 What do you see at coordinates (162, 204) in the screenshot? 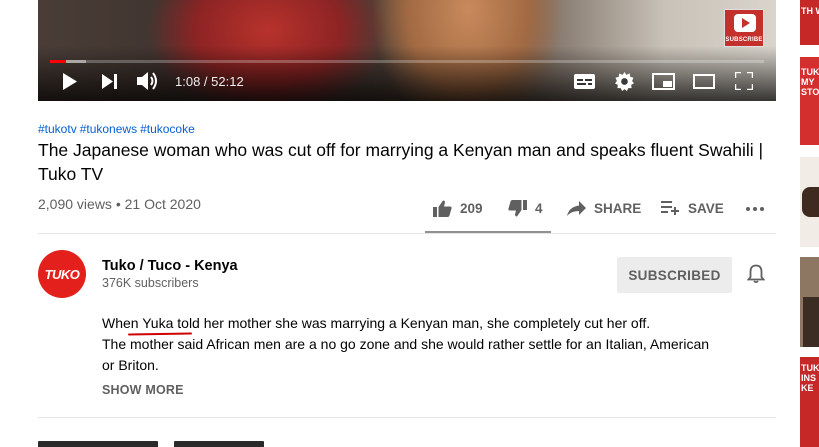
I see `upload-date: 21 Oct 2020` at bounding box center [162, 204].